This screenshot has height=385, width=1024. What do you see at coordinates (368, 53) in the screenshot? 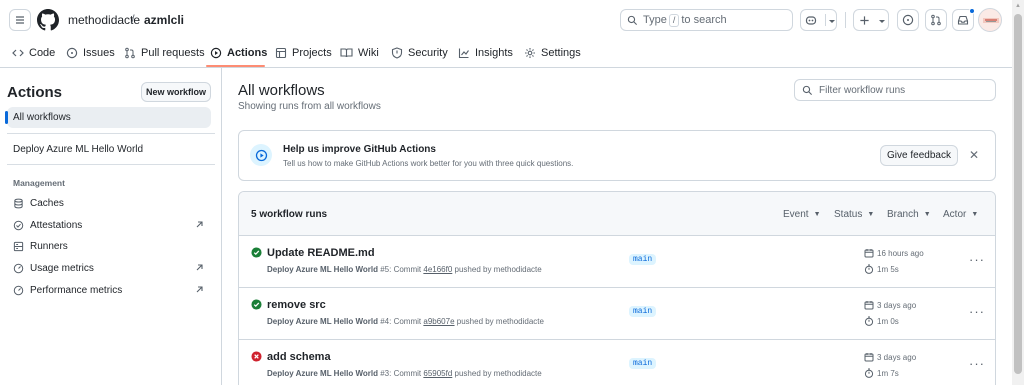
I see `tab-label: Wiki` at bounding box center [368, 53].